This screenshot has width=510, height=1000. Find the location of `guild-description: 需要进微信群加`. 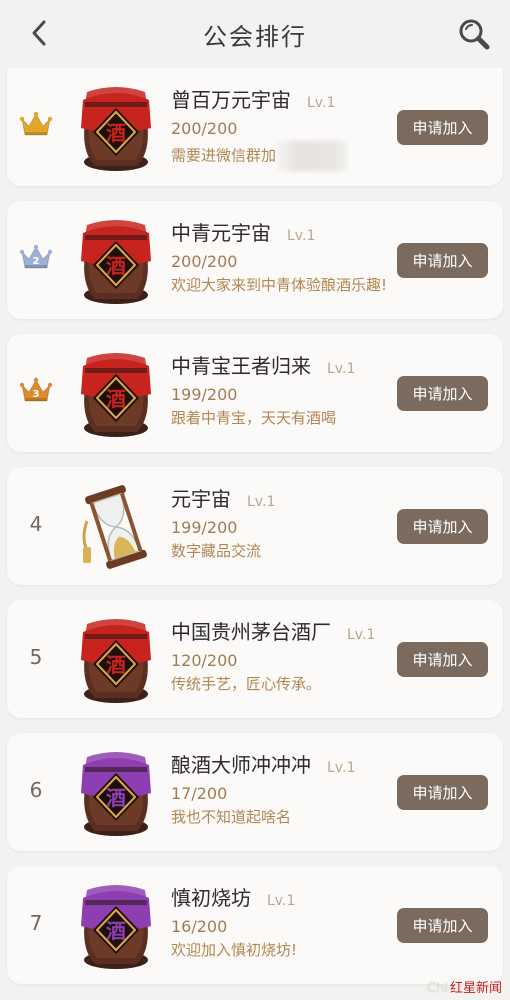

guild-description: 需要进微信群加 is located at coordinates (281, 156).